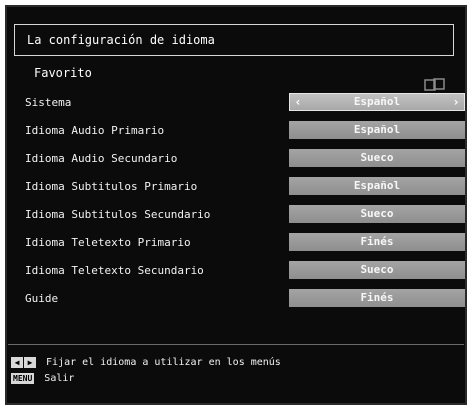 The width and height of the screenshot is (473, 412). What do you see at coordinates (17, 362) in the screenshot?
I see `arrow-left-key-icon: ◀` at bounding box center [17, 362].